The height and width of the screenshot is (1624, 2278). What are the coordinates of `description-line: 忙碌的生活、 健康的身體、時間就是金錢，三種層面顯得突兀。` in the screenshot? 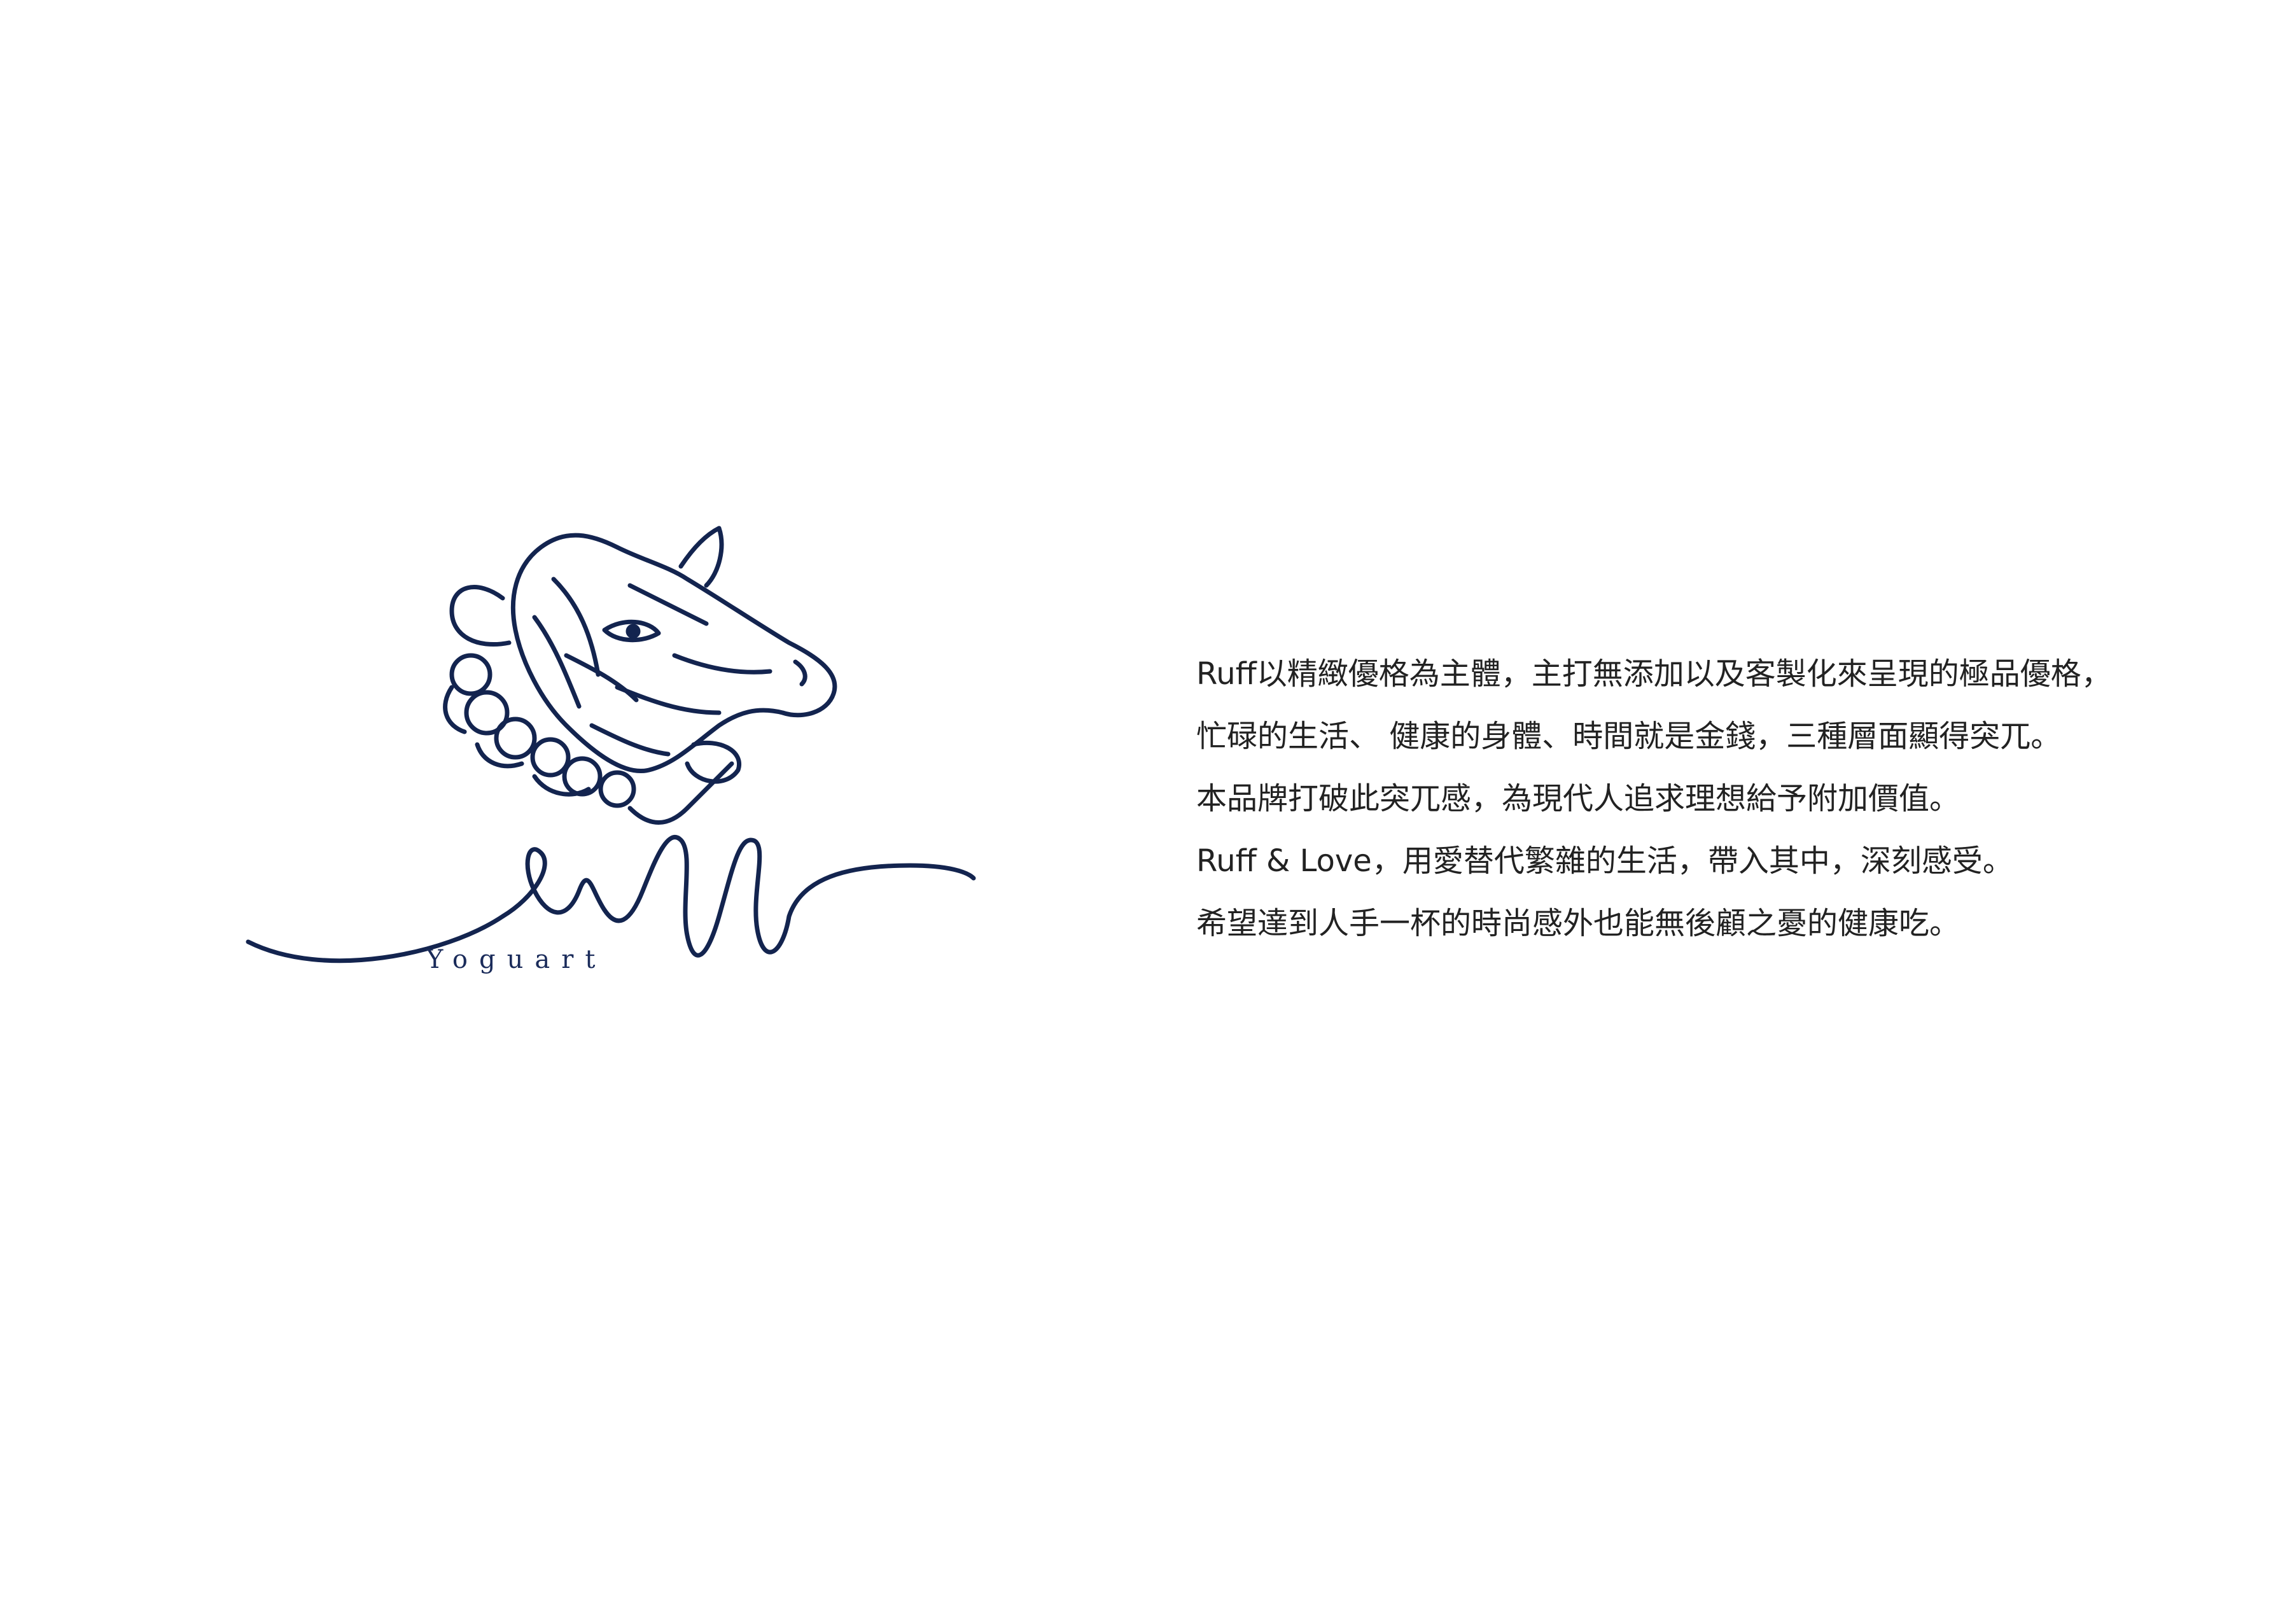 It's located at (1629, 736).